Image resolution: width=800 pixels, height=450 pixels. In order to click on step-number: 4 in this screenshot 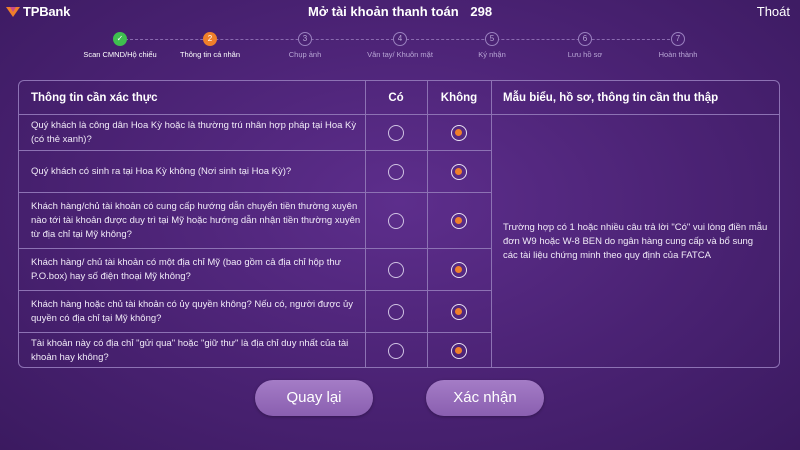, I will do `click(400, 39)`.